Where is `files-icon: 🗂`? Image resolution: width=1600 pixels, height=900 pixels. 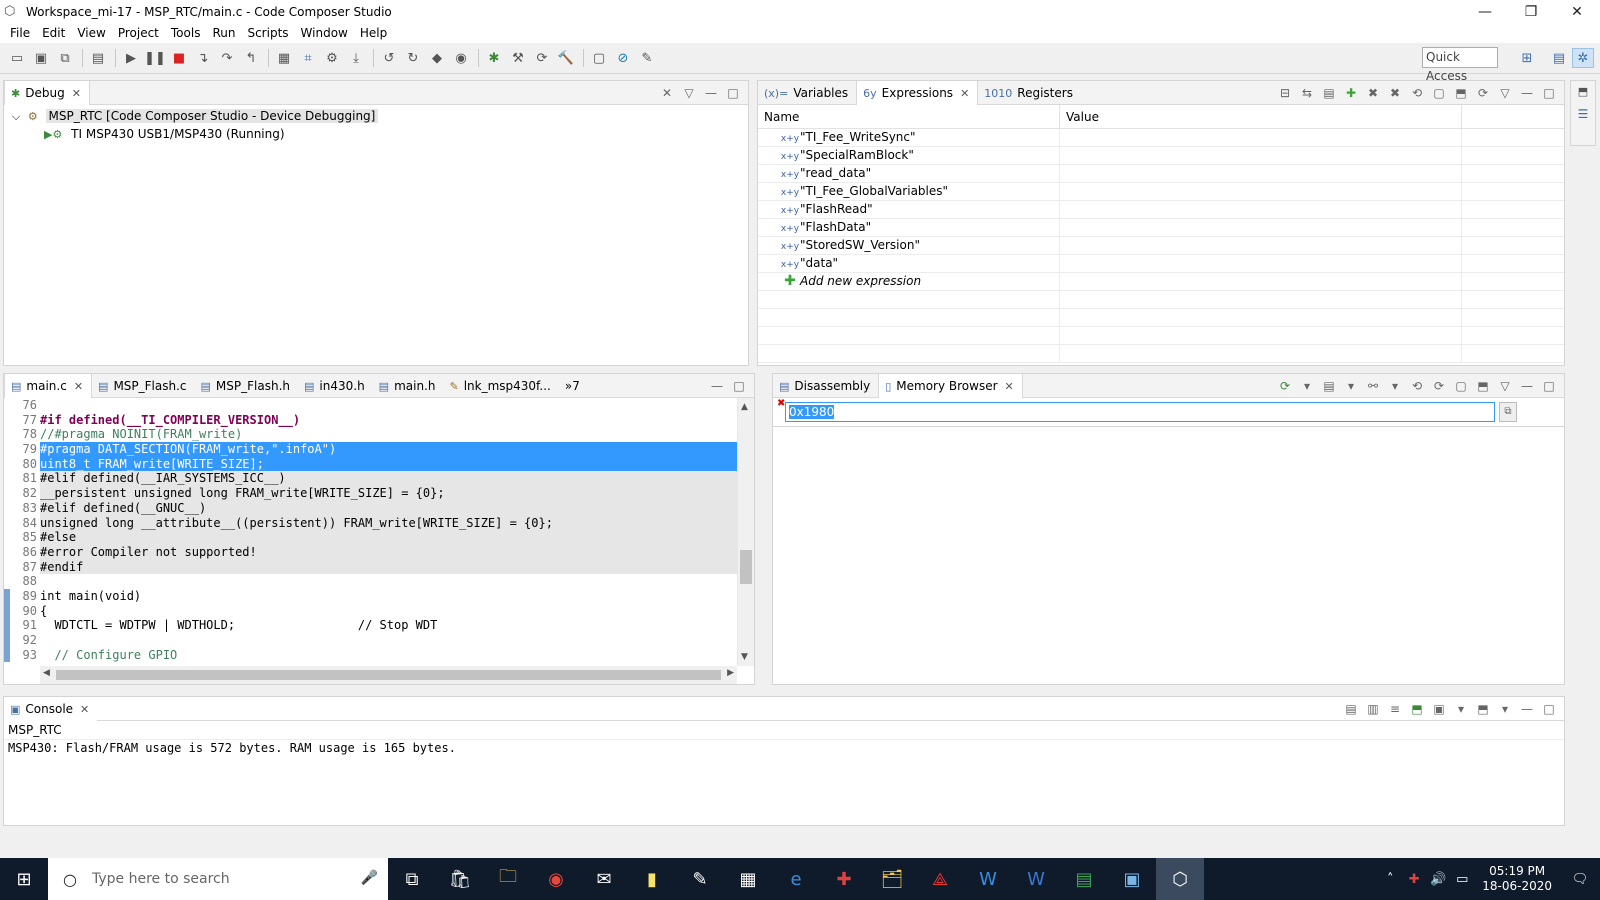 files-icon: 🗂 is located at coordinates (892, 879).